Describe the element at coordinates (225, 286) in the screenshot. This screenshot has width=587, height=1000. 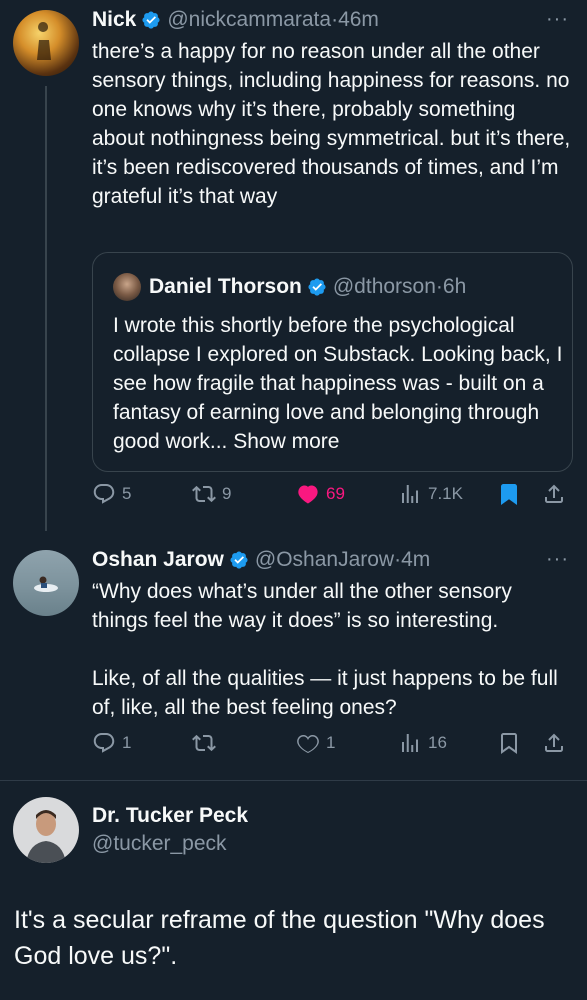
I see `quoted-author-name: Daniel Thorson` at that location.